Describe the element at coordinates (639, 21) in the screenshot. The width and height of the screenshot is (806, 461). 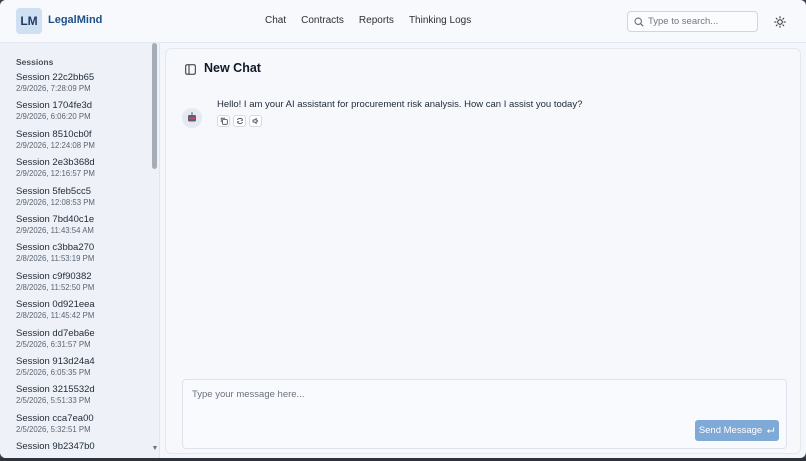
I see `search-icon` at that location.